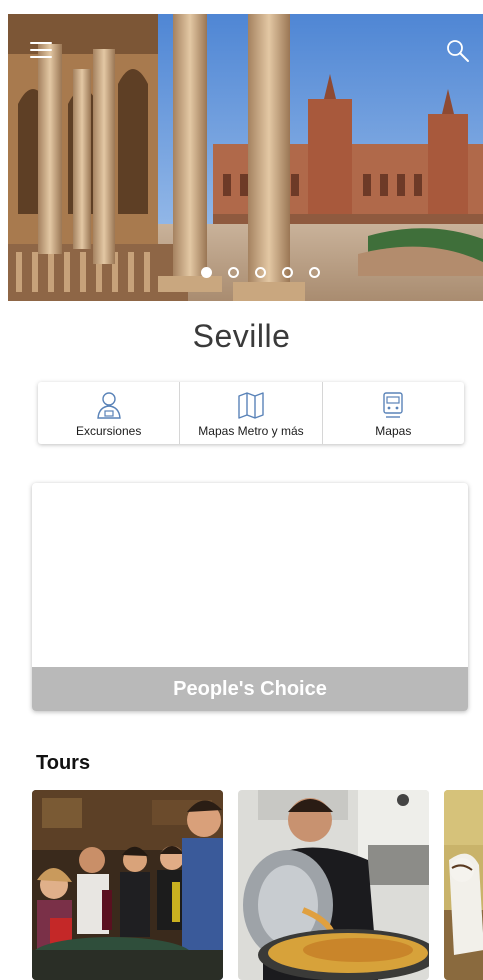 This screenshot has width=483, height=980. Describe the element at coordinates (393, 405) in the screenshot. I see `metro-train-icon` at that location.